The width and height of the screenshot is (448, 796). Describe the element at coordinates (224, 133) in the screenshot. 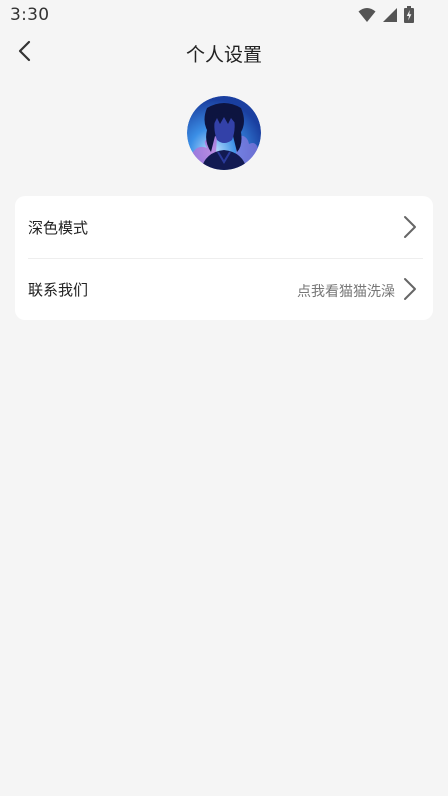

I see `avatar` at that location.